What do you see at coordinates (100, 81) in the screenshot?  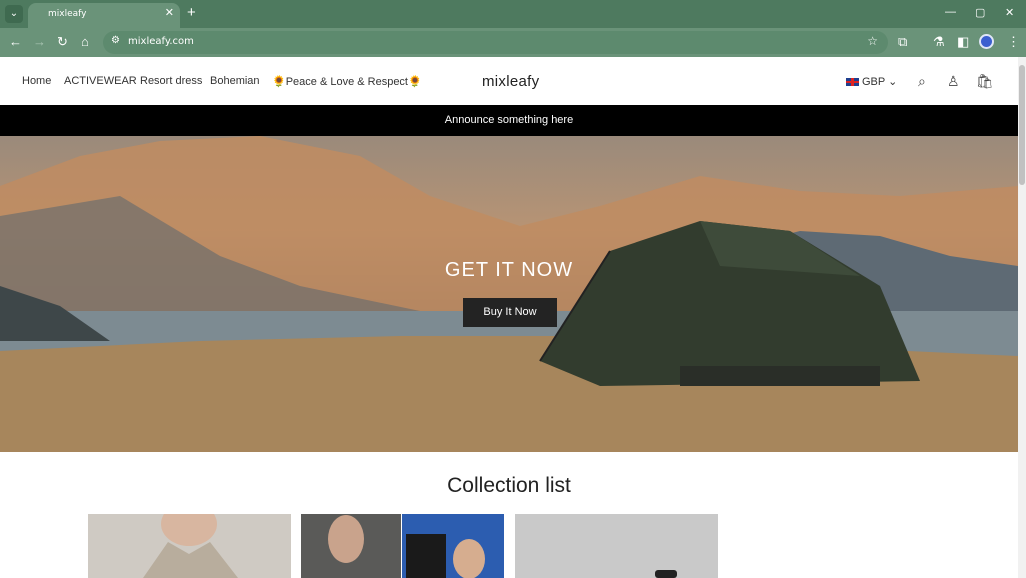 I see `nav-activewear: ACTIVEWEAR` at bounding box center [100, 81].